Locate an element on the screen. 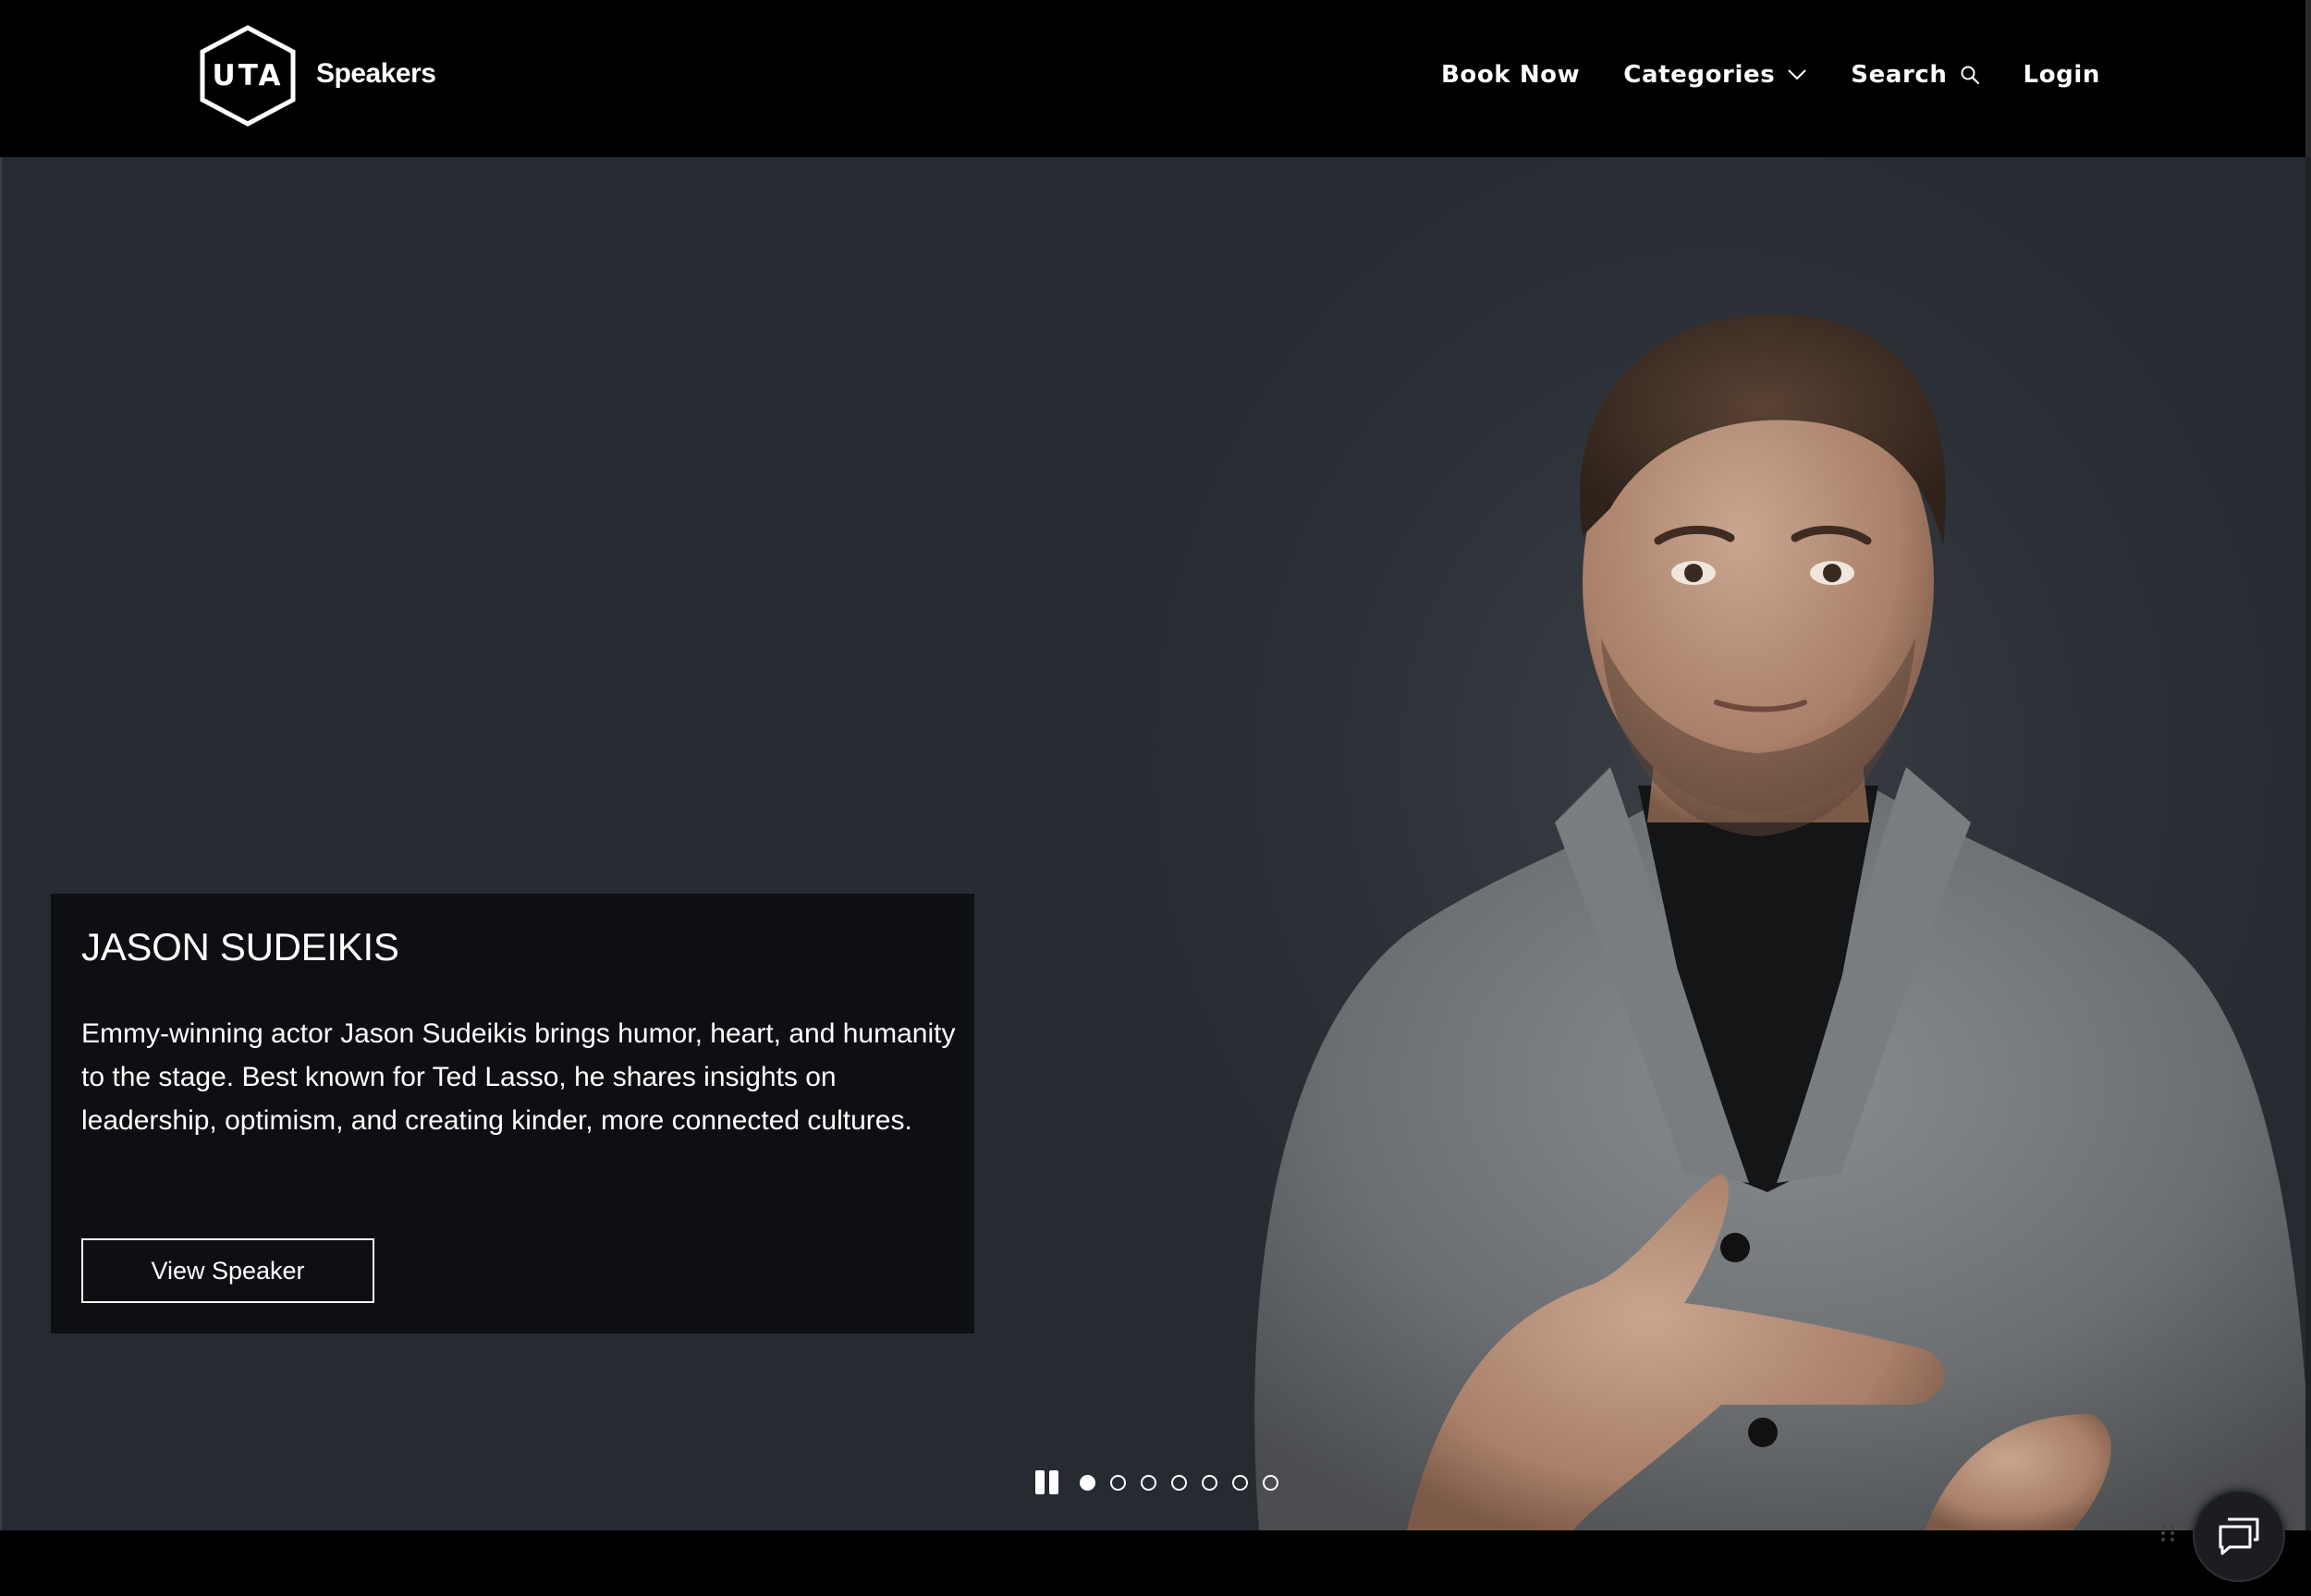  nav-login-label: Login is located at coordinates (2061, 75).